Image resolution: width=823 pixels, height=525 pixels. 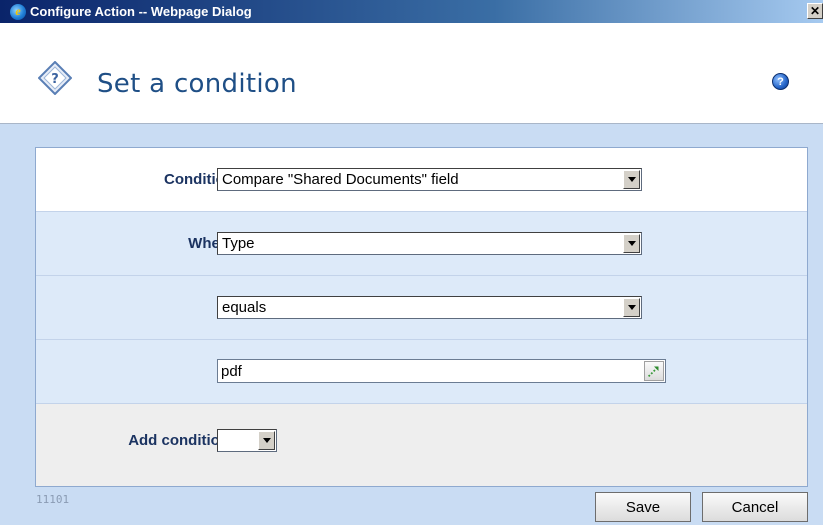 I want to click on save-button: Save, so click(x=643, y=507).